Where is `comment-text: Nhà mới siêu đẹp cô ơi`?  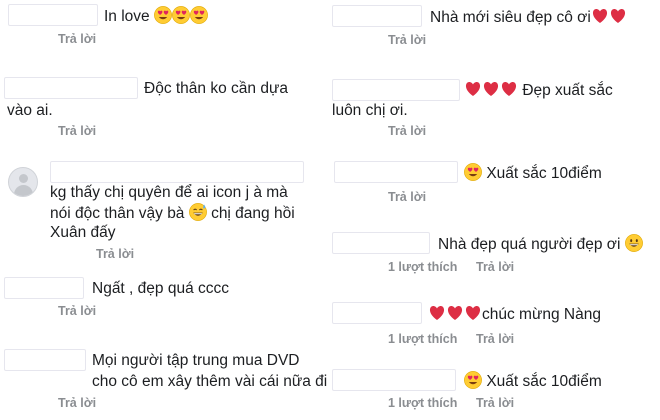 comment-text: Nhà mới siêu đẹp cô ơi is located at coordinates (510, 17).